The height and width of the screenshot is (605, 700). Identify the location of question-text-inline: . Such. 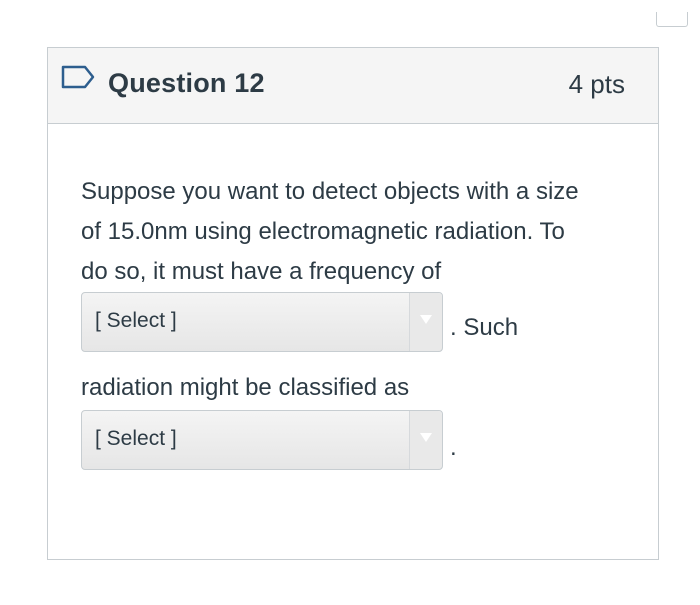
(484, 327).